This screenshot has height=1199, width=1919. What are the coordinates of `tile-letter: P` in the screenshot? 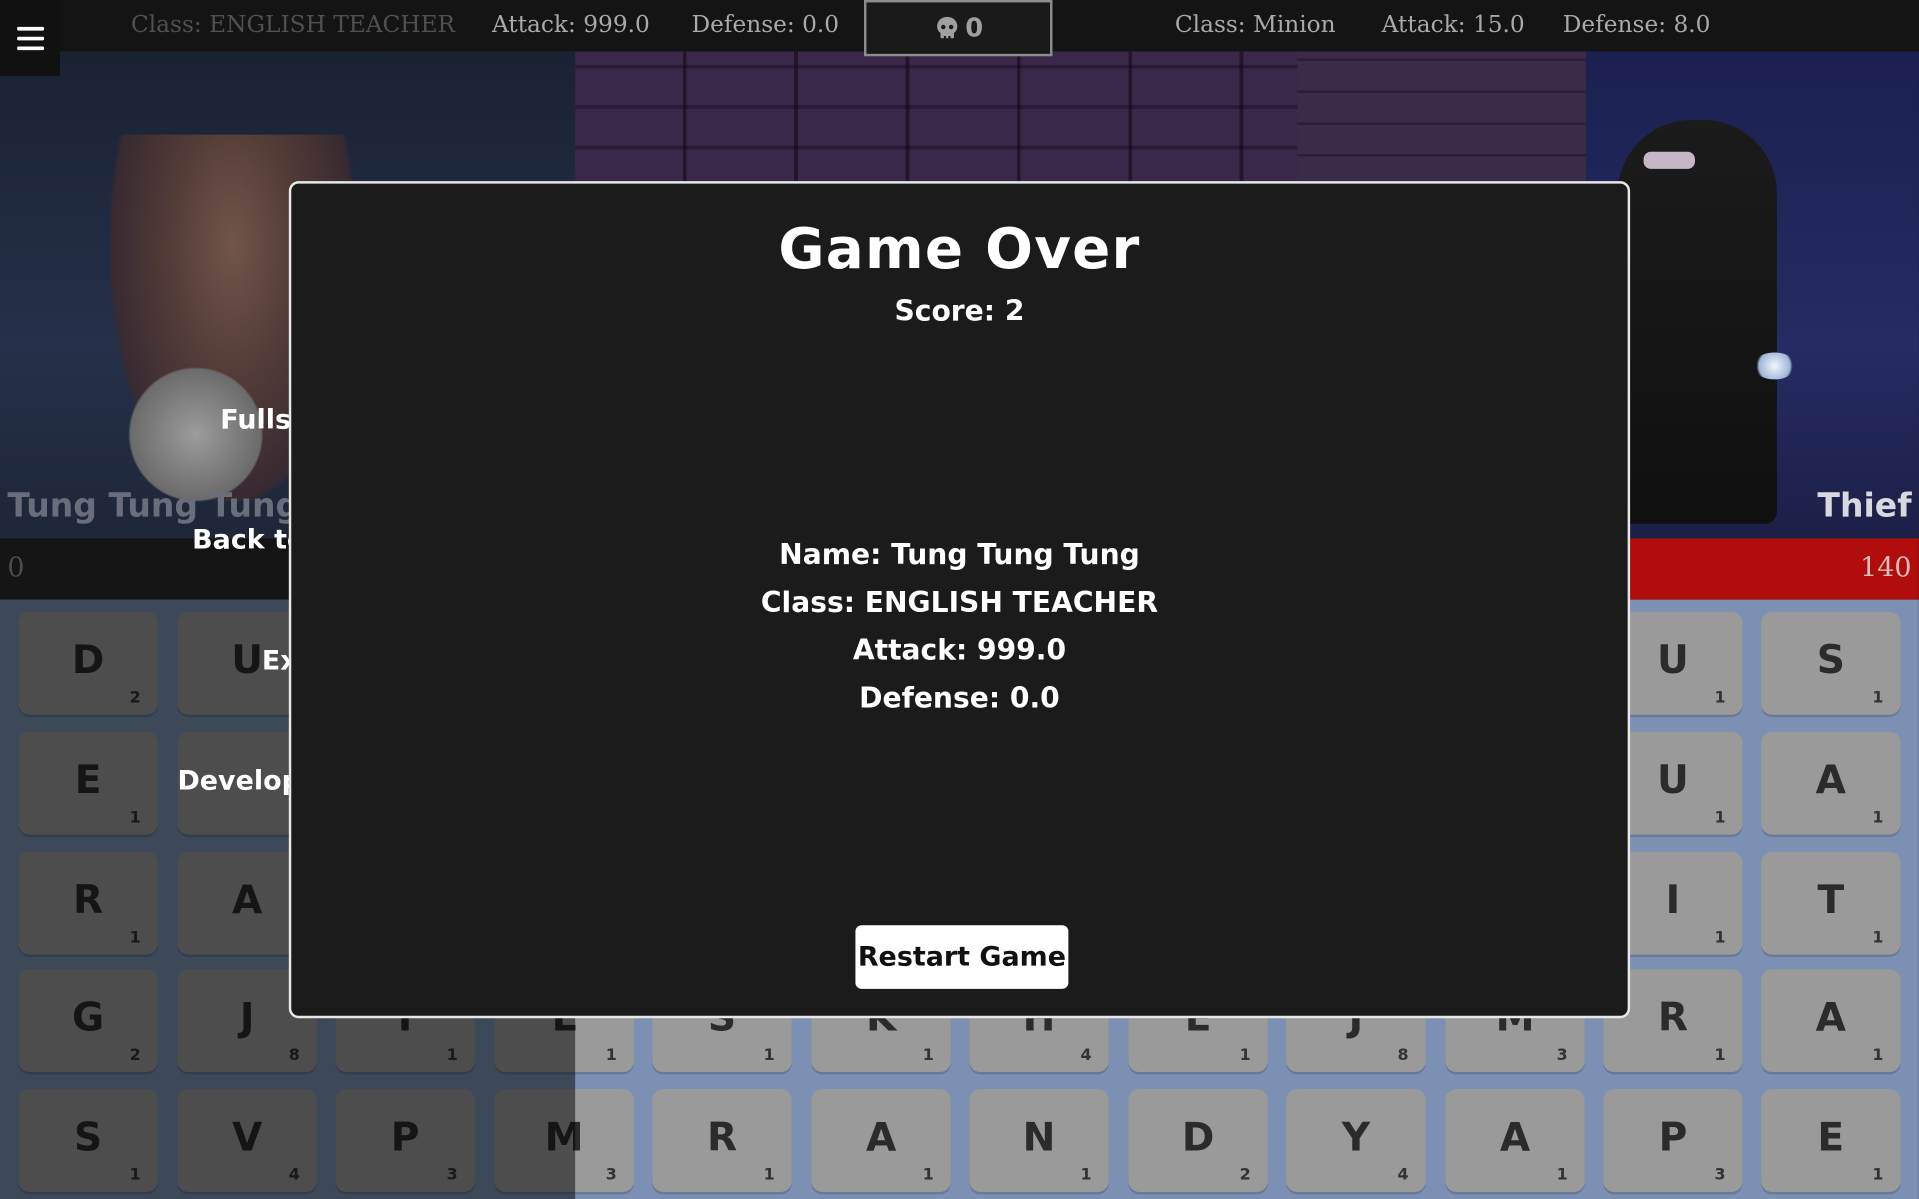 It's located at (1673, 1137).